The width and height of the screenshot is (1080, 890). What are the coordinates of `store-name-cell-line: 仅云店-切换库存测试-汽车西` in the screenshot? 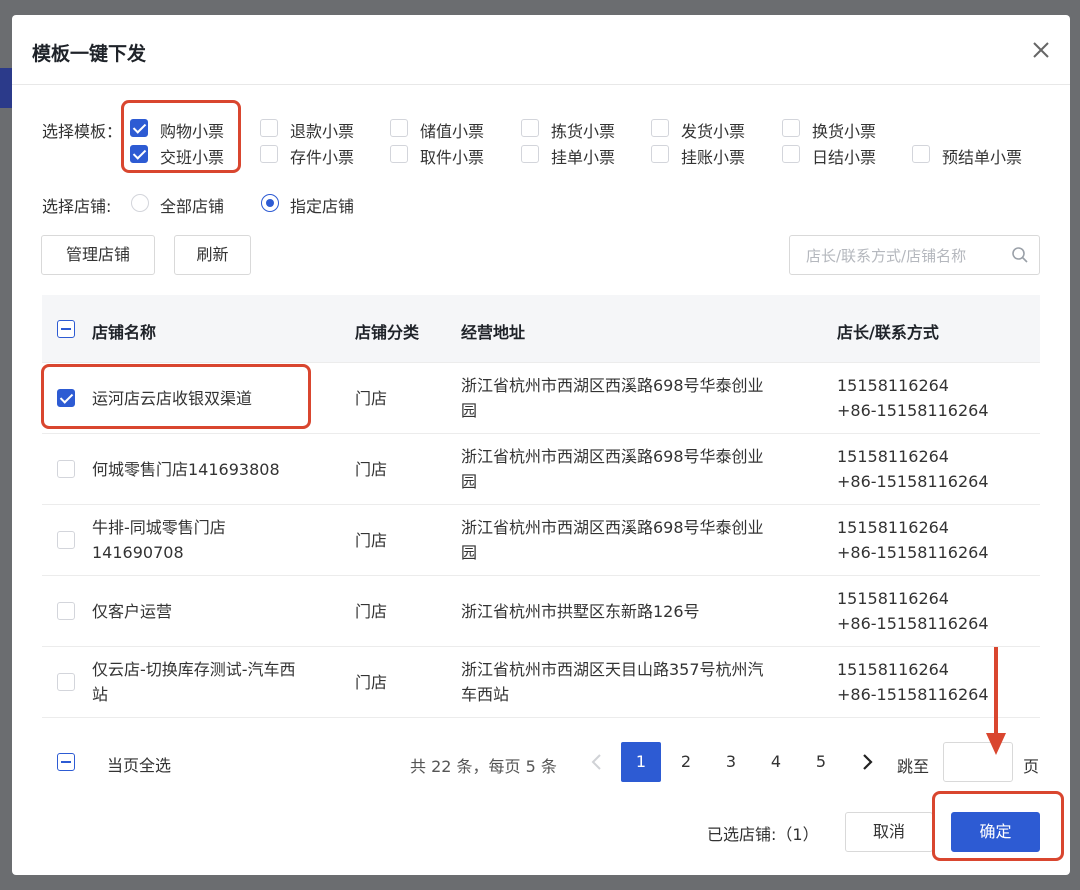 It's located at (194, 669).